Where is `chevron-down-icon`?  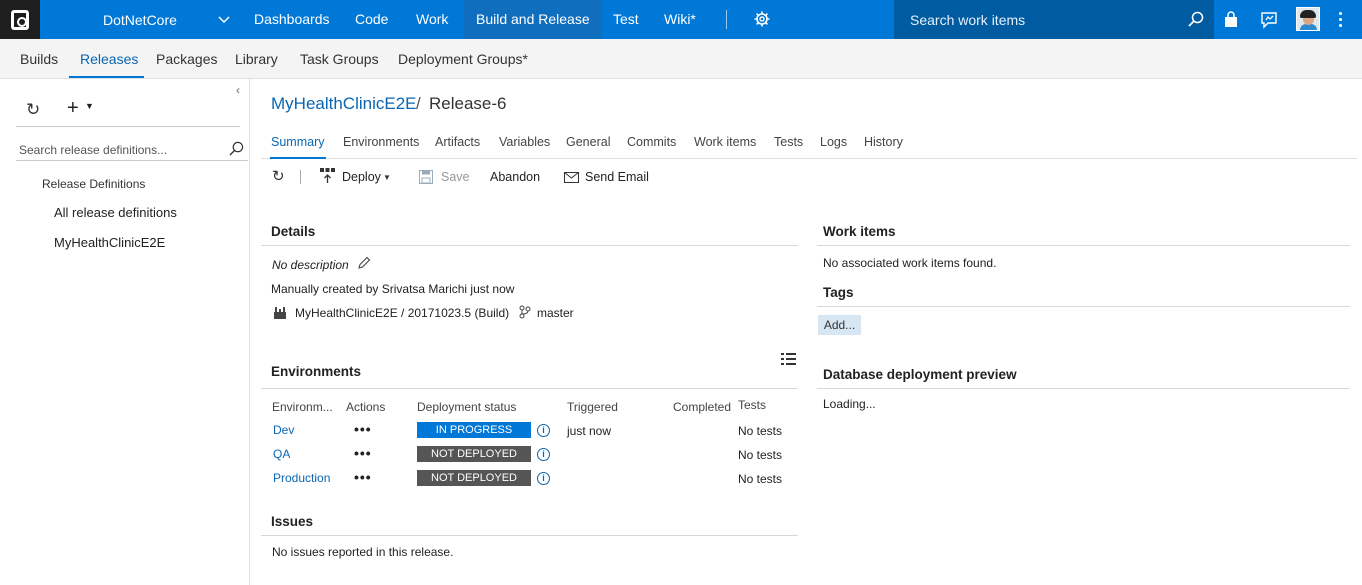 chevron-down-icon is located at coordinates (224, 20).